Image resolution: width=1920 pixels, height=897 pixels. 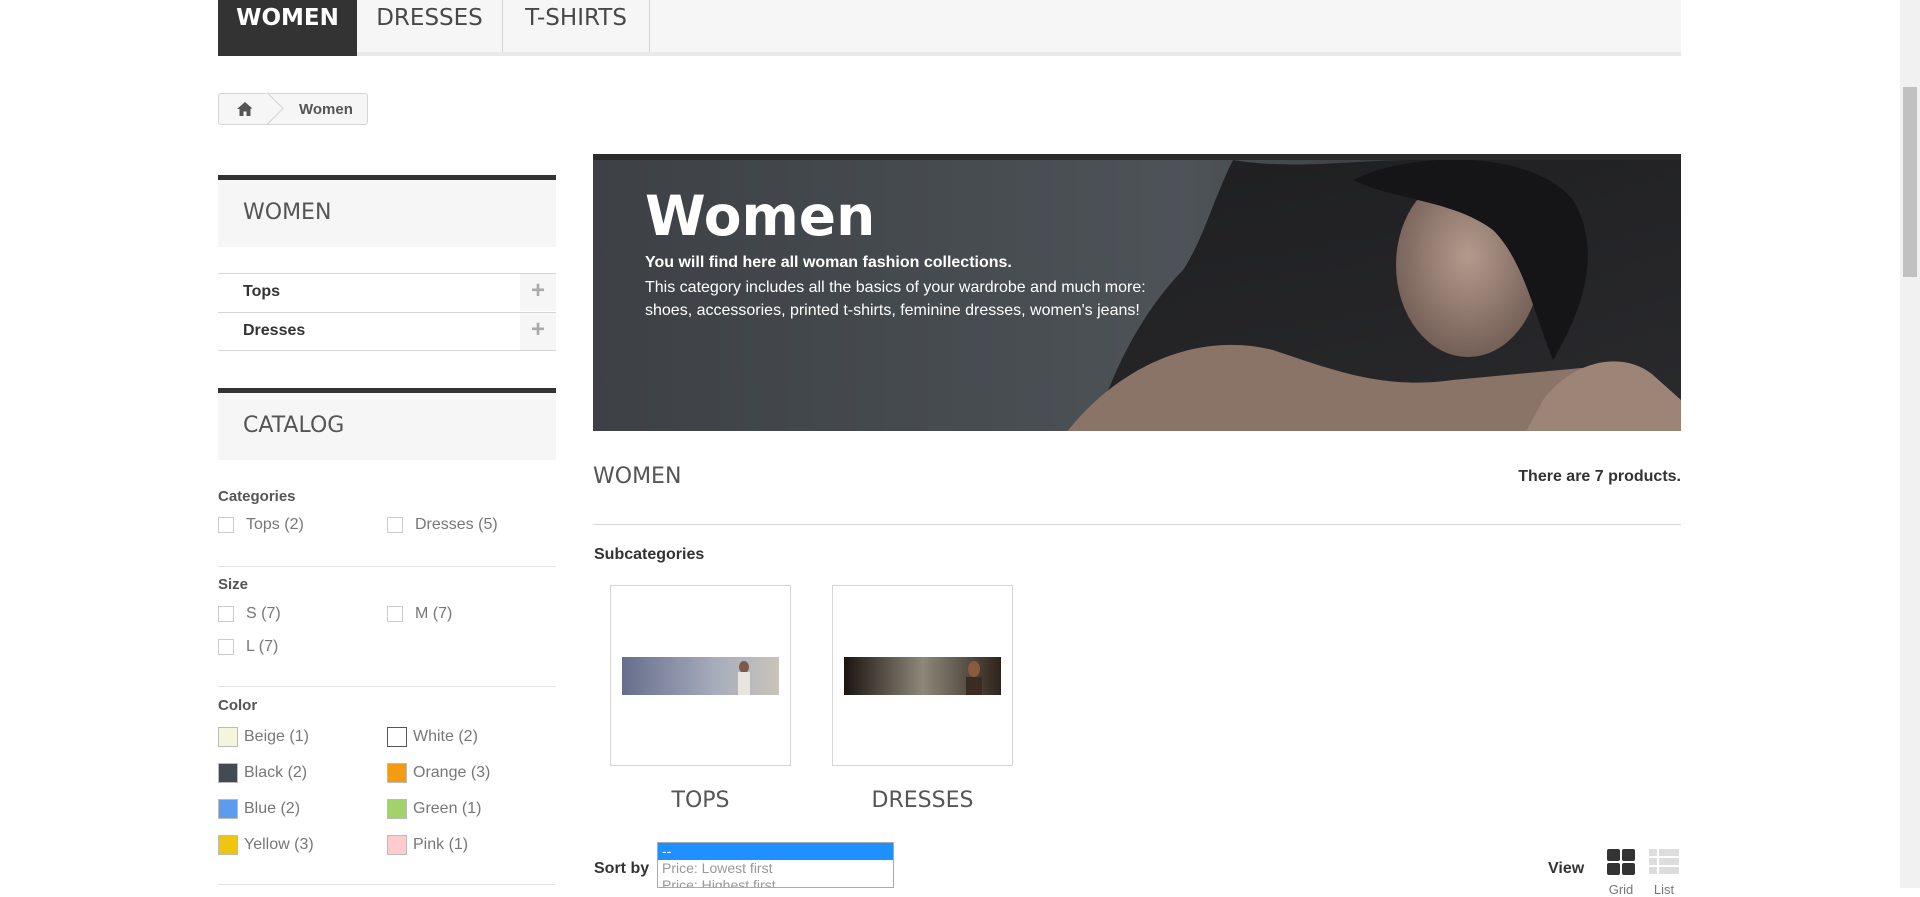 What do you see at coordinates (441, 844) in the screenshot?
I see `filter-label: Pink (1)` at bounding box center [441, 844].